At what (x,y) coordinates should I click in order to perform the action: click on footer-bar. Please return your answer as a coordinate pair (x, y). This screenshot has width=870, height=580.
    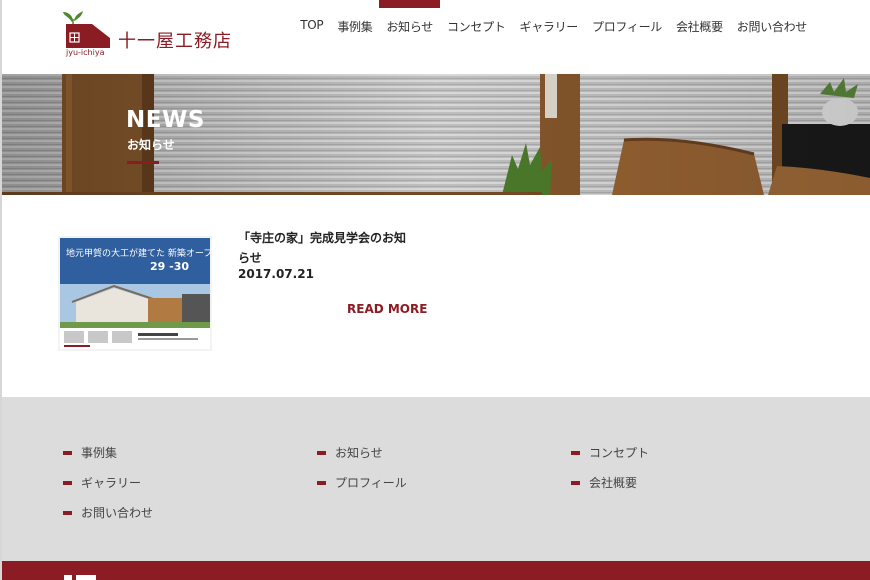
    Looking at the image, I should click on (436, 570).